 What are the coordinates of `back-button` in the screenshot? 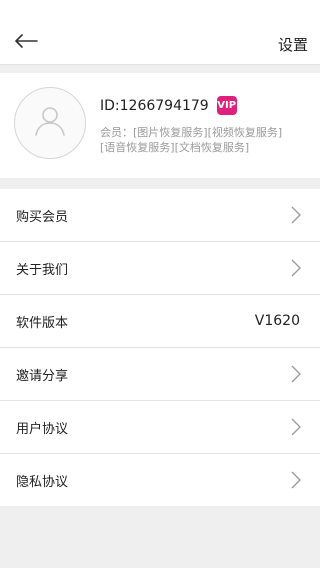 It's located at (26, 42).